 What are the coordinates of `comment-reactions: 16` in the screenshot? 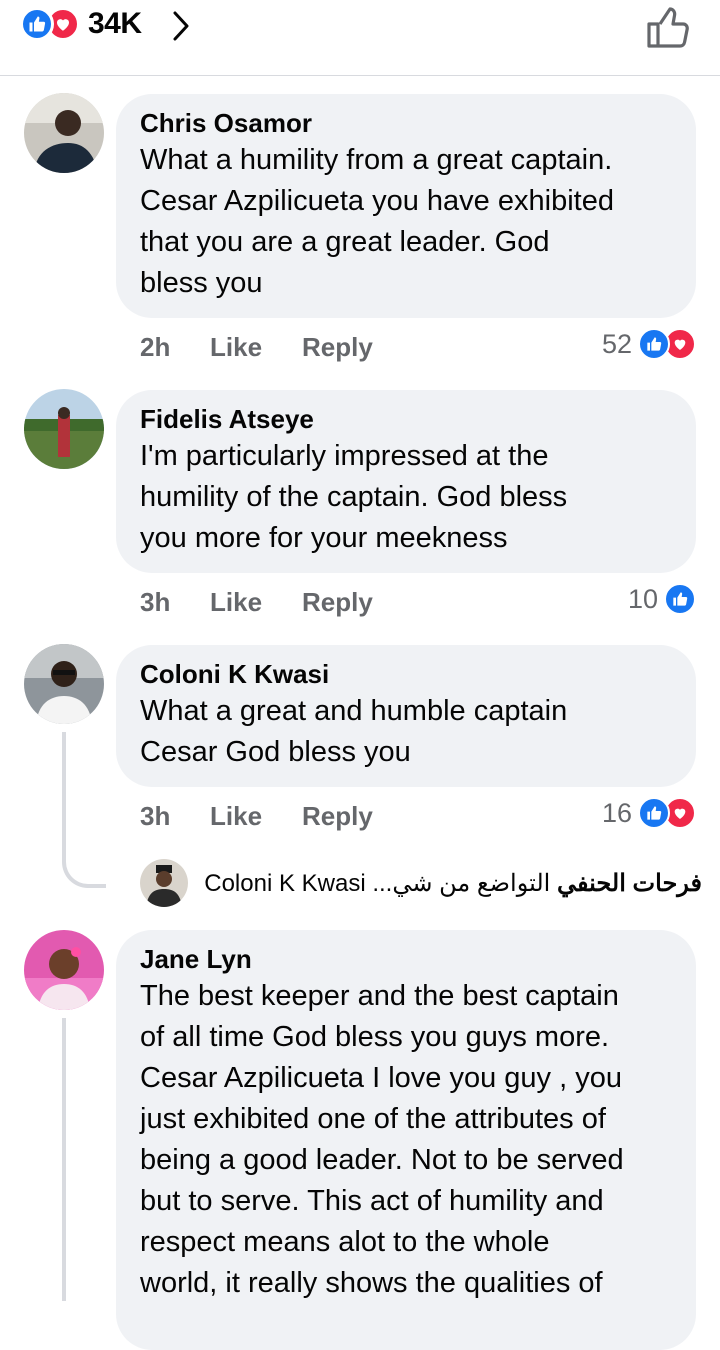 It's located at (649, 813).